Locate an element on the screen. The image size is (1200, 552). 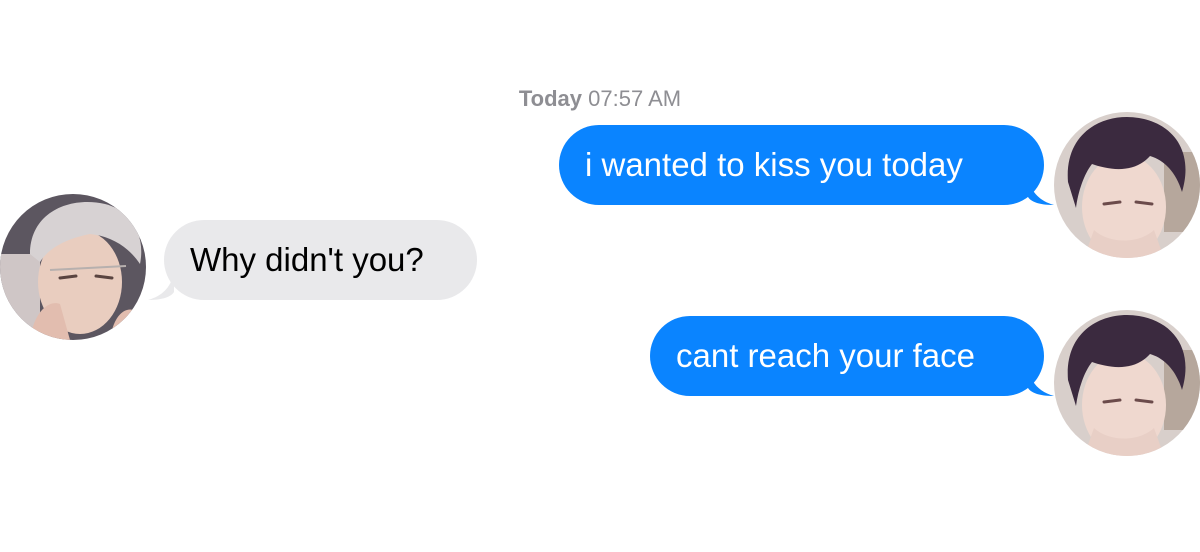
conversation-timestamp: Today 07:57 AM is located at coordinates (600, 99).